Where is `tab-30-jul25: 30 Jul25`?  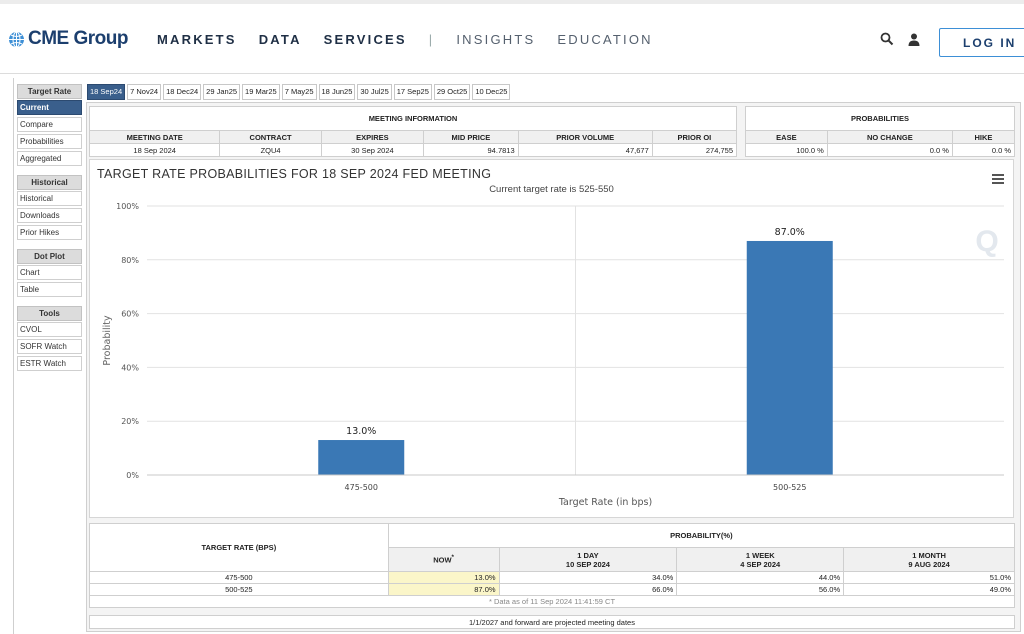 tab-30-jul25: 30 Jul25 is located at coordinates (374, 92).